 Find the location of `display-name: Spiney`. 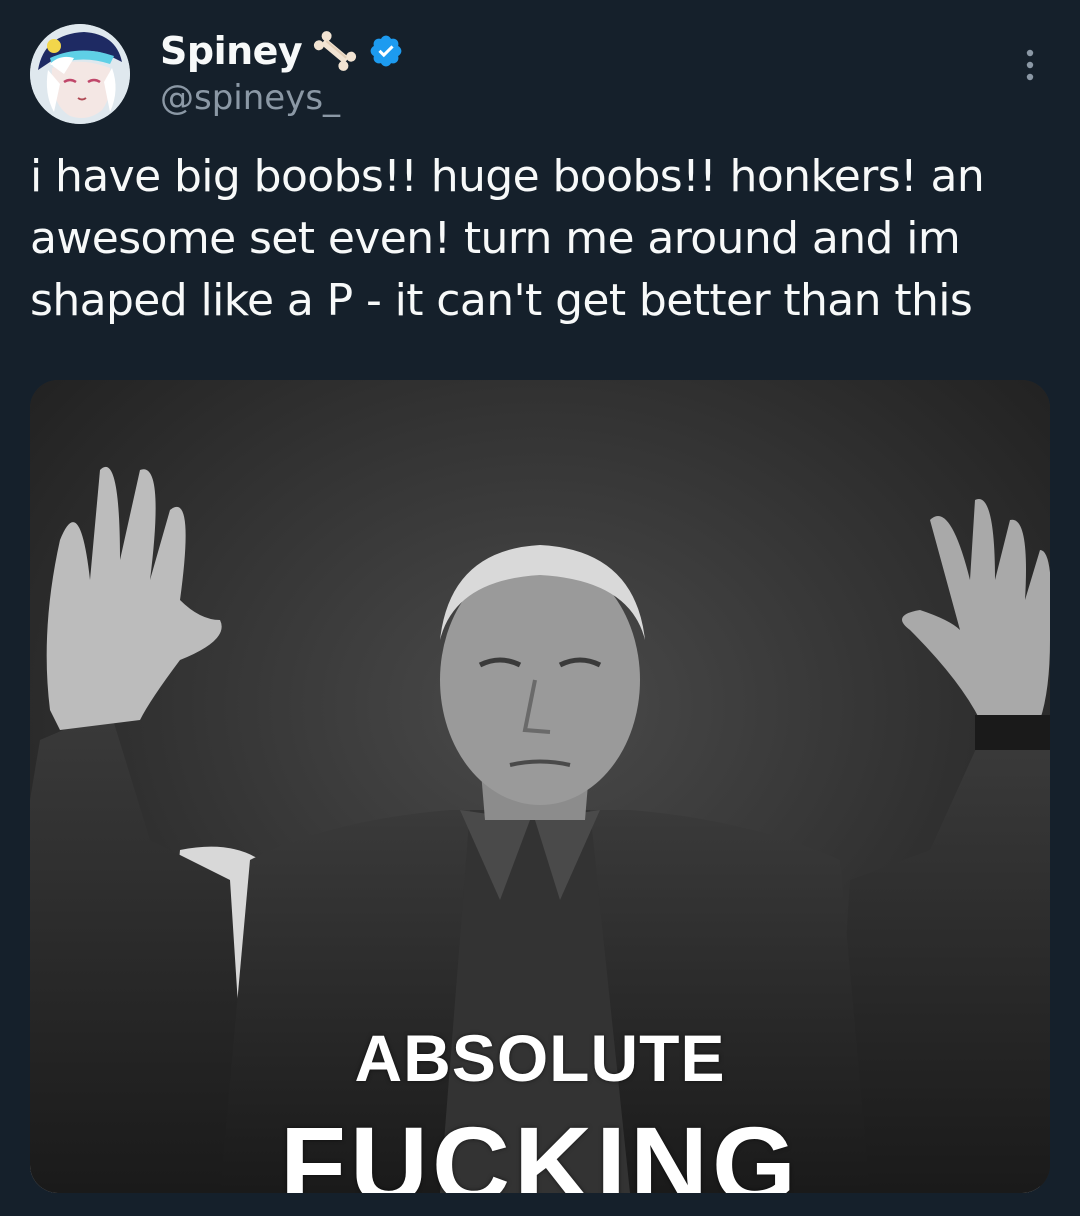

display-name: Spiney is located at coordinates (231, 51).